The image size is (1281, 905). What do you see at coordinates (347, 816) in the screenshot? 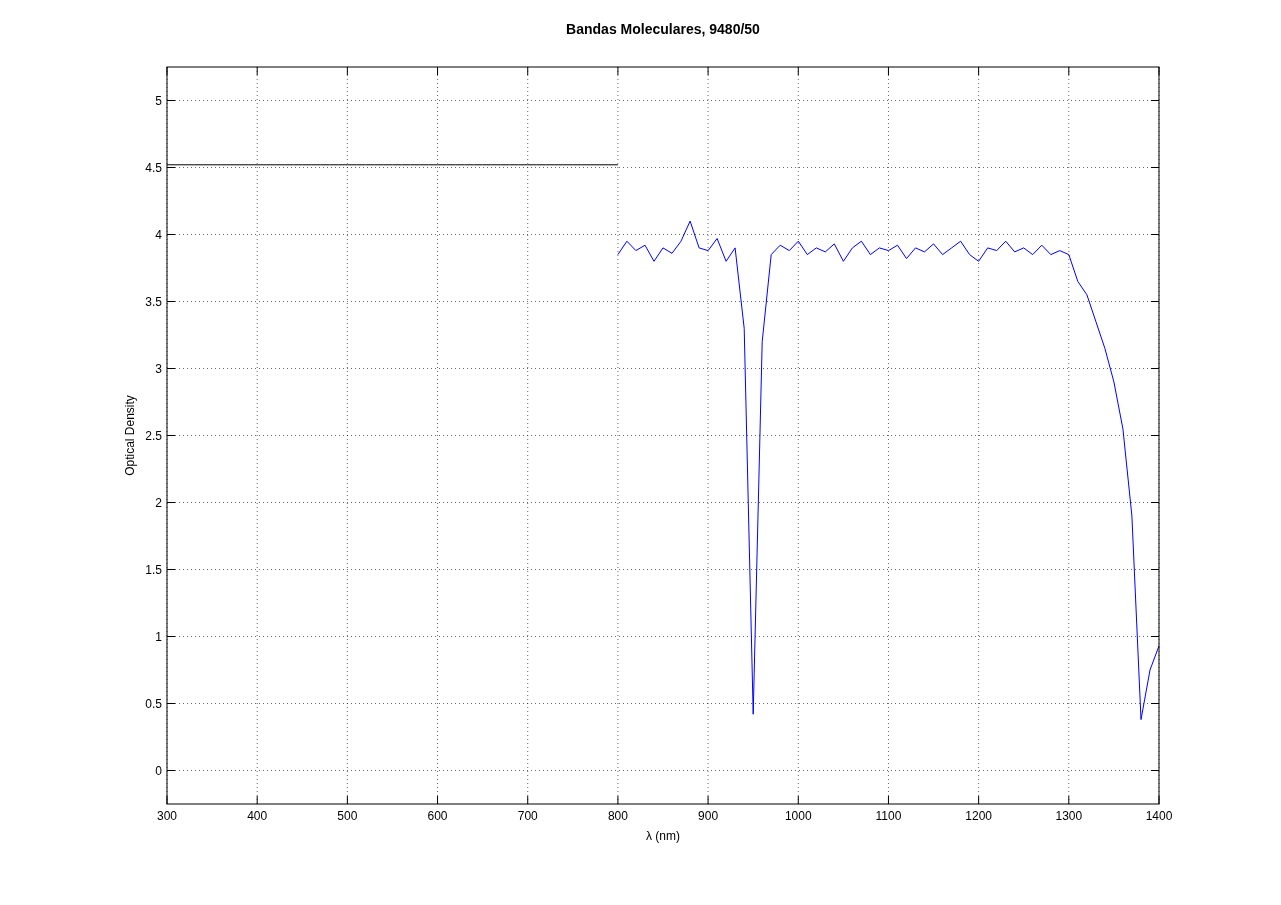
I see `x-tick-label: 500` at bounding box center [347, 816].